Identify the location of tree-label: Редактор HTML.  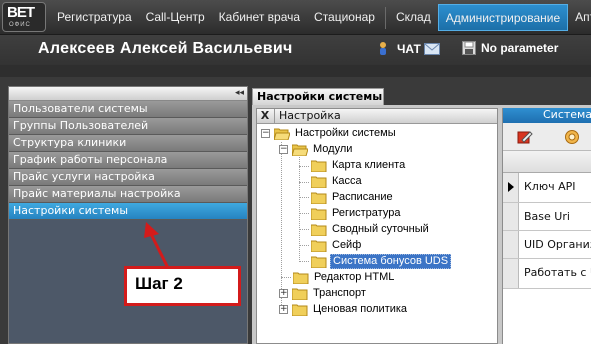
(354, 277).